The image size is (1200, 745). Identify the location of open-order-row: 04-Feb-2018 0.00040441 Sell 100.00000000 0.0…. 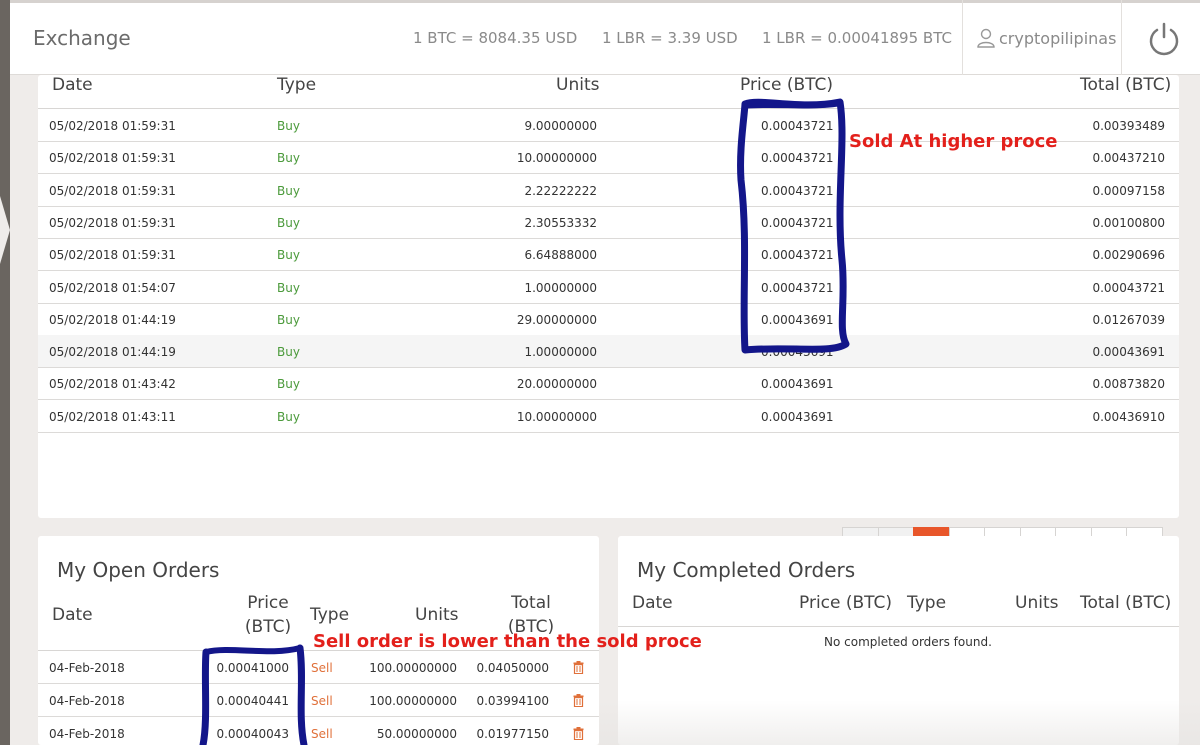
(318, 700).